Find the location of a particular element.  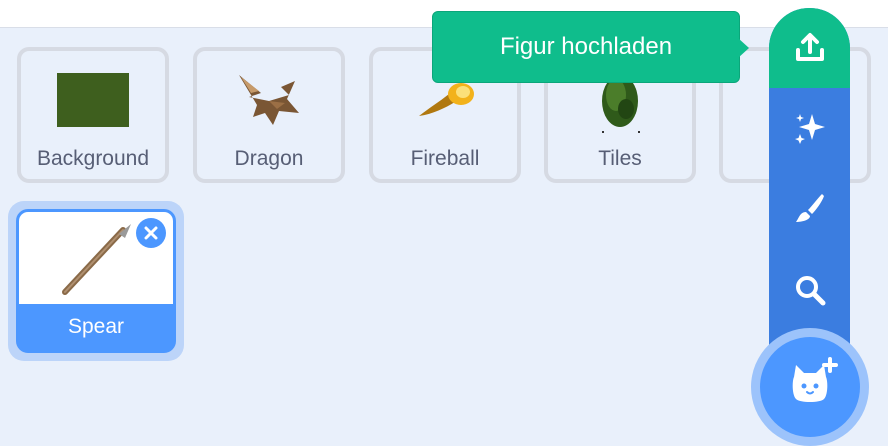

sprite-label: Background is located at coordinates (93, 158).